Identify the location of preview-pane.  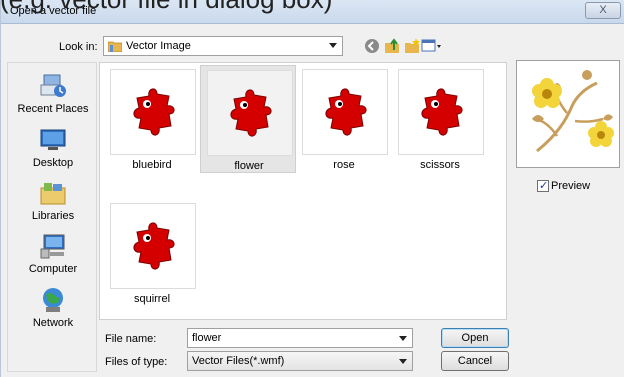
(568, 114).